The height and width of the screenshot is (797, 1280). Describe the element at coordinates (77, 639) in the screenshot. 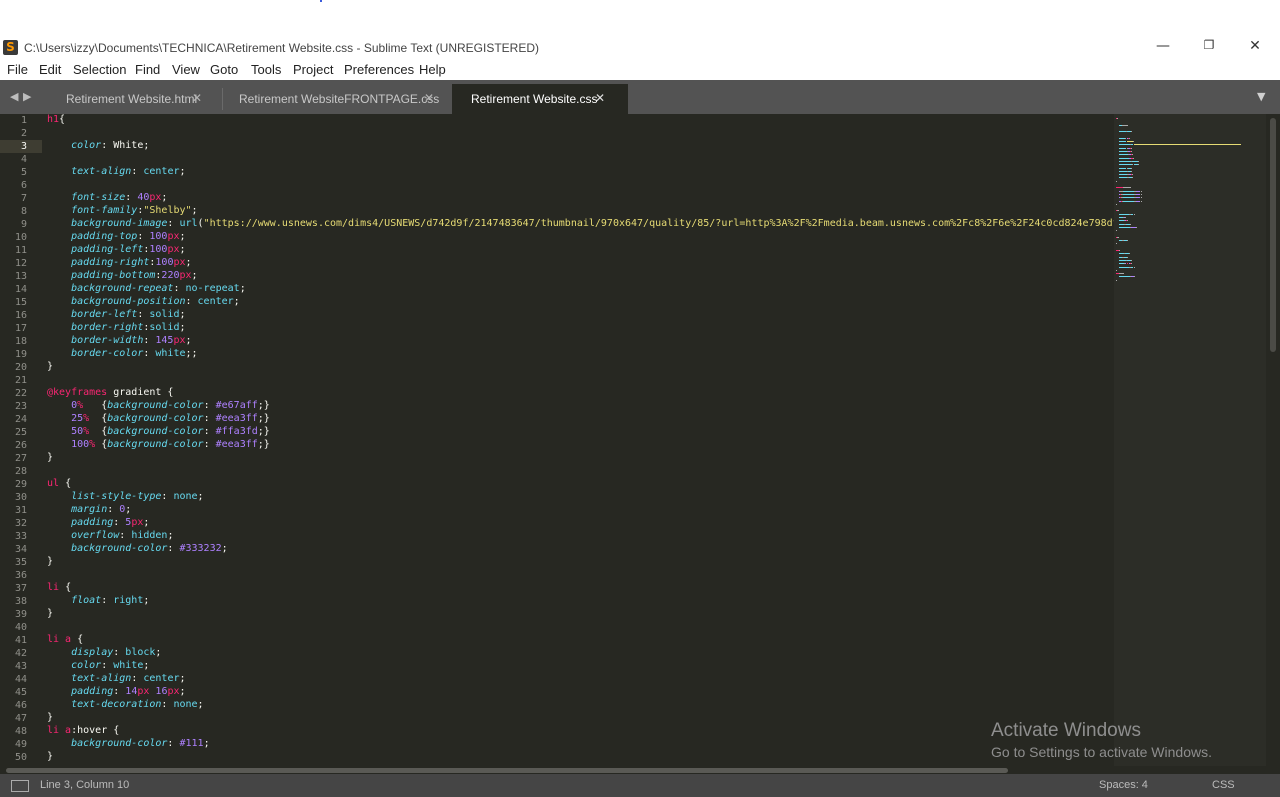

I see `code-token: {` at that location.